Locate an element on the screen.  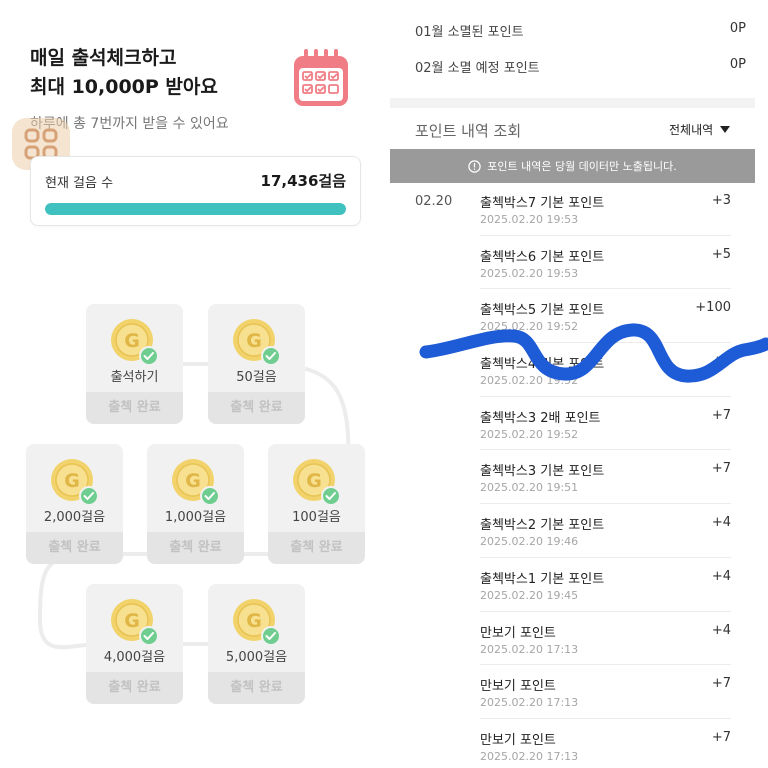
calendar-icon is located at coordinates (321, 77).